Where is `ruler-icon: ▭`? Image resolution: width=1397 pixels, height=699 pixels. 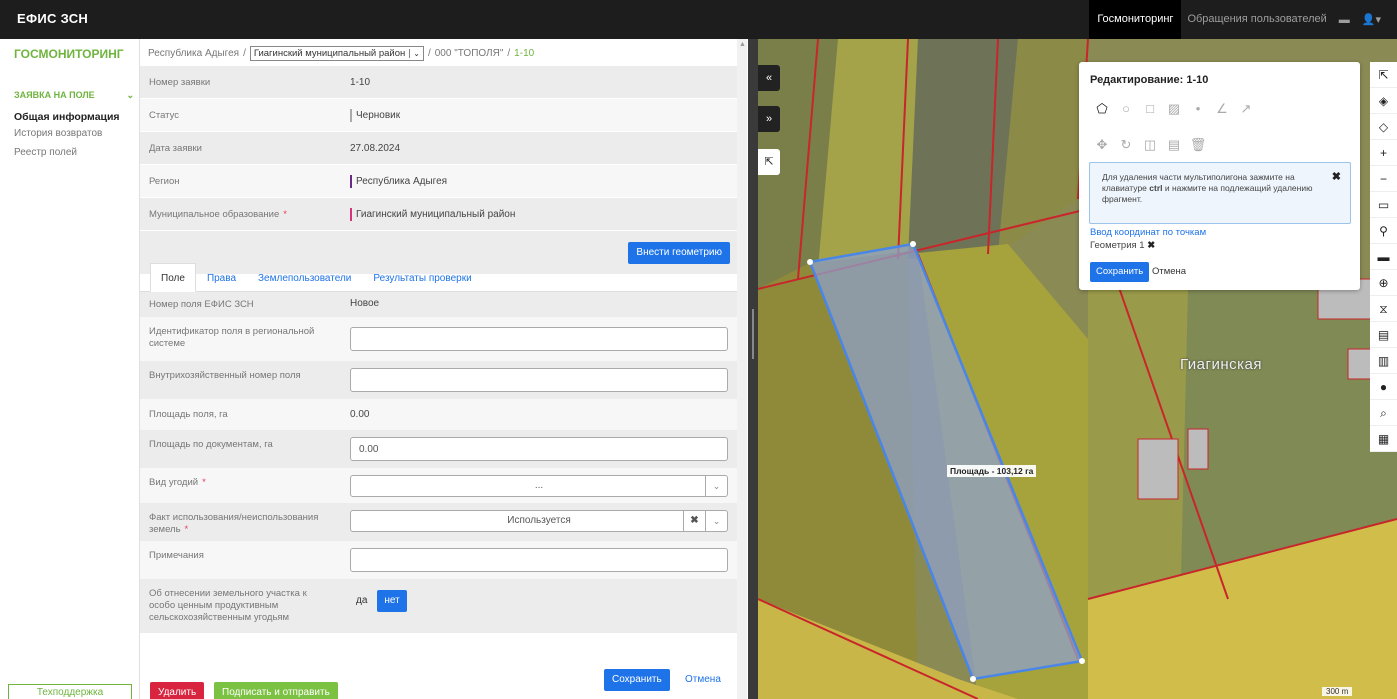
ruler-icon: ▭ is located at coordinates (1383, 205).